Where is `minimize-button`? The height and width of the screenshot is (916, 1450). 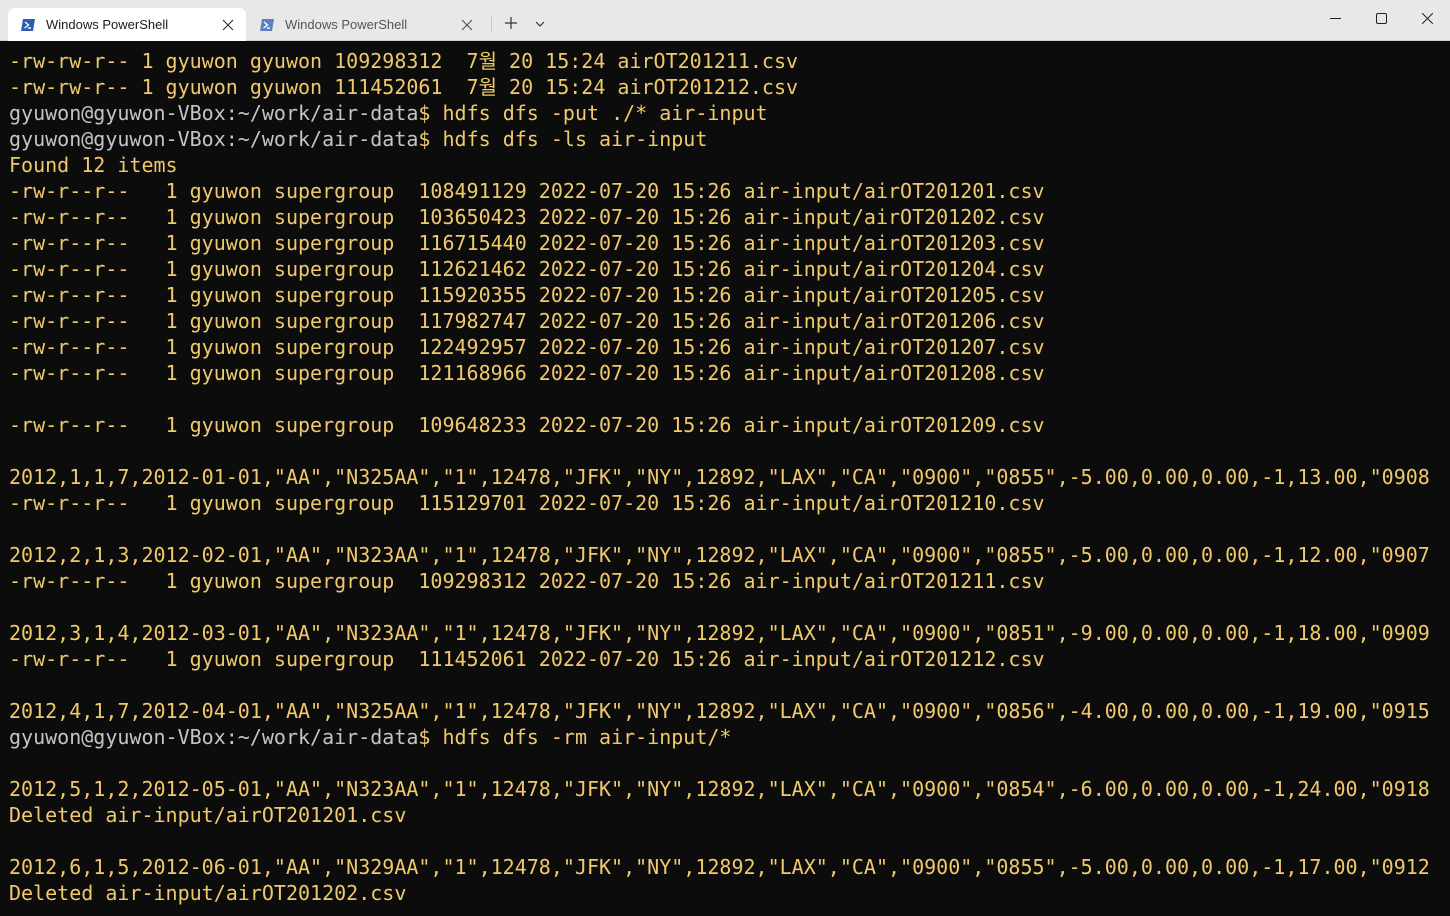 minimize-button is located at coordinates (1335, 20).